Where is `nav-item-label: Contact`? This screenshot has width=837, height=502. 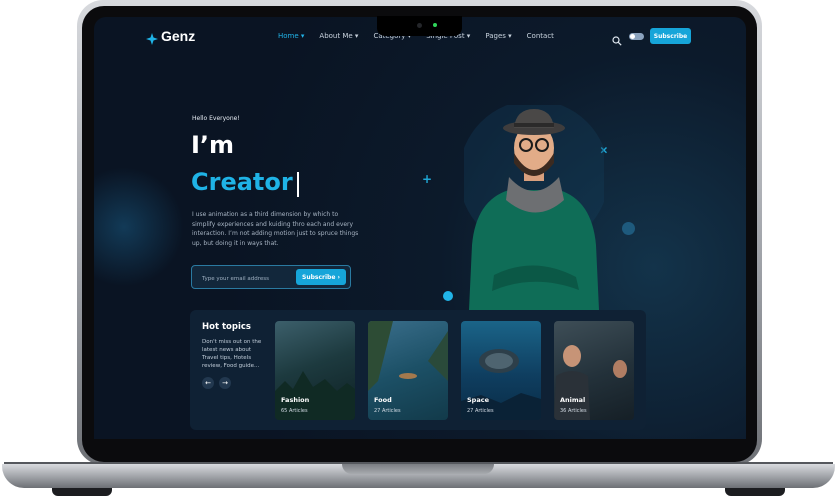 nav-item-label: Contact is located at coordinates (540, 36).